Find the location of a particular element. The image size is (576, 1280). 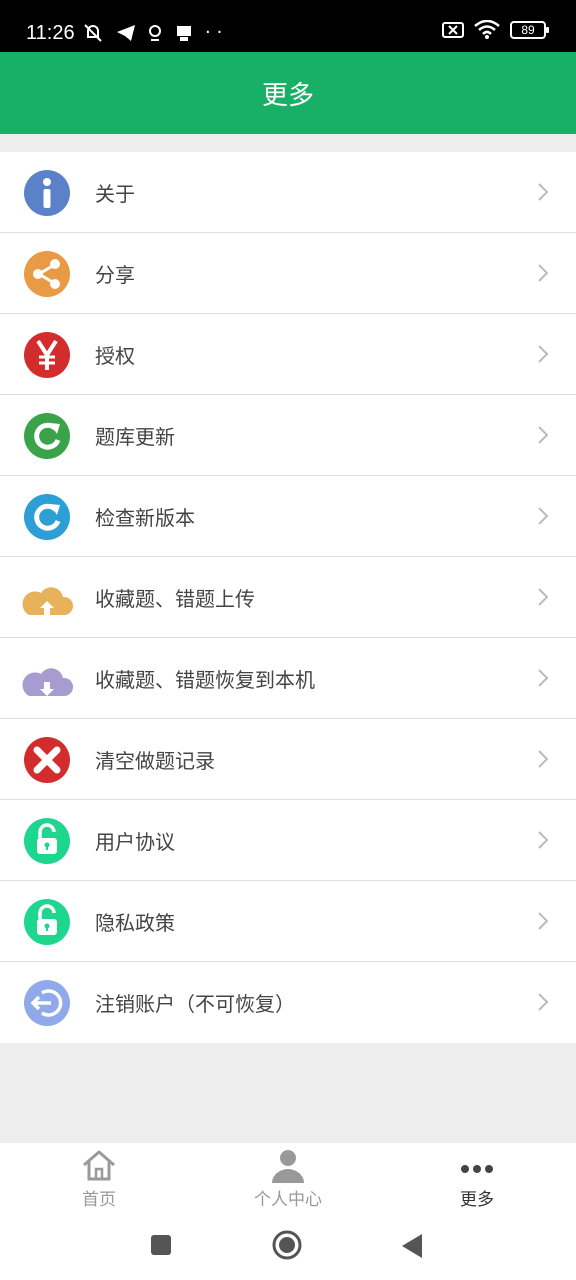

menu-item-authorize: 授权 is located at coordinates (288, 354).